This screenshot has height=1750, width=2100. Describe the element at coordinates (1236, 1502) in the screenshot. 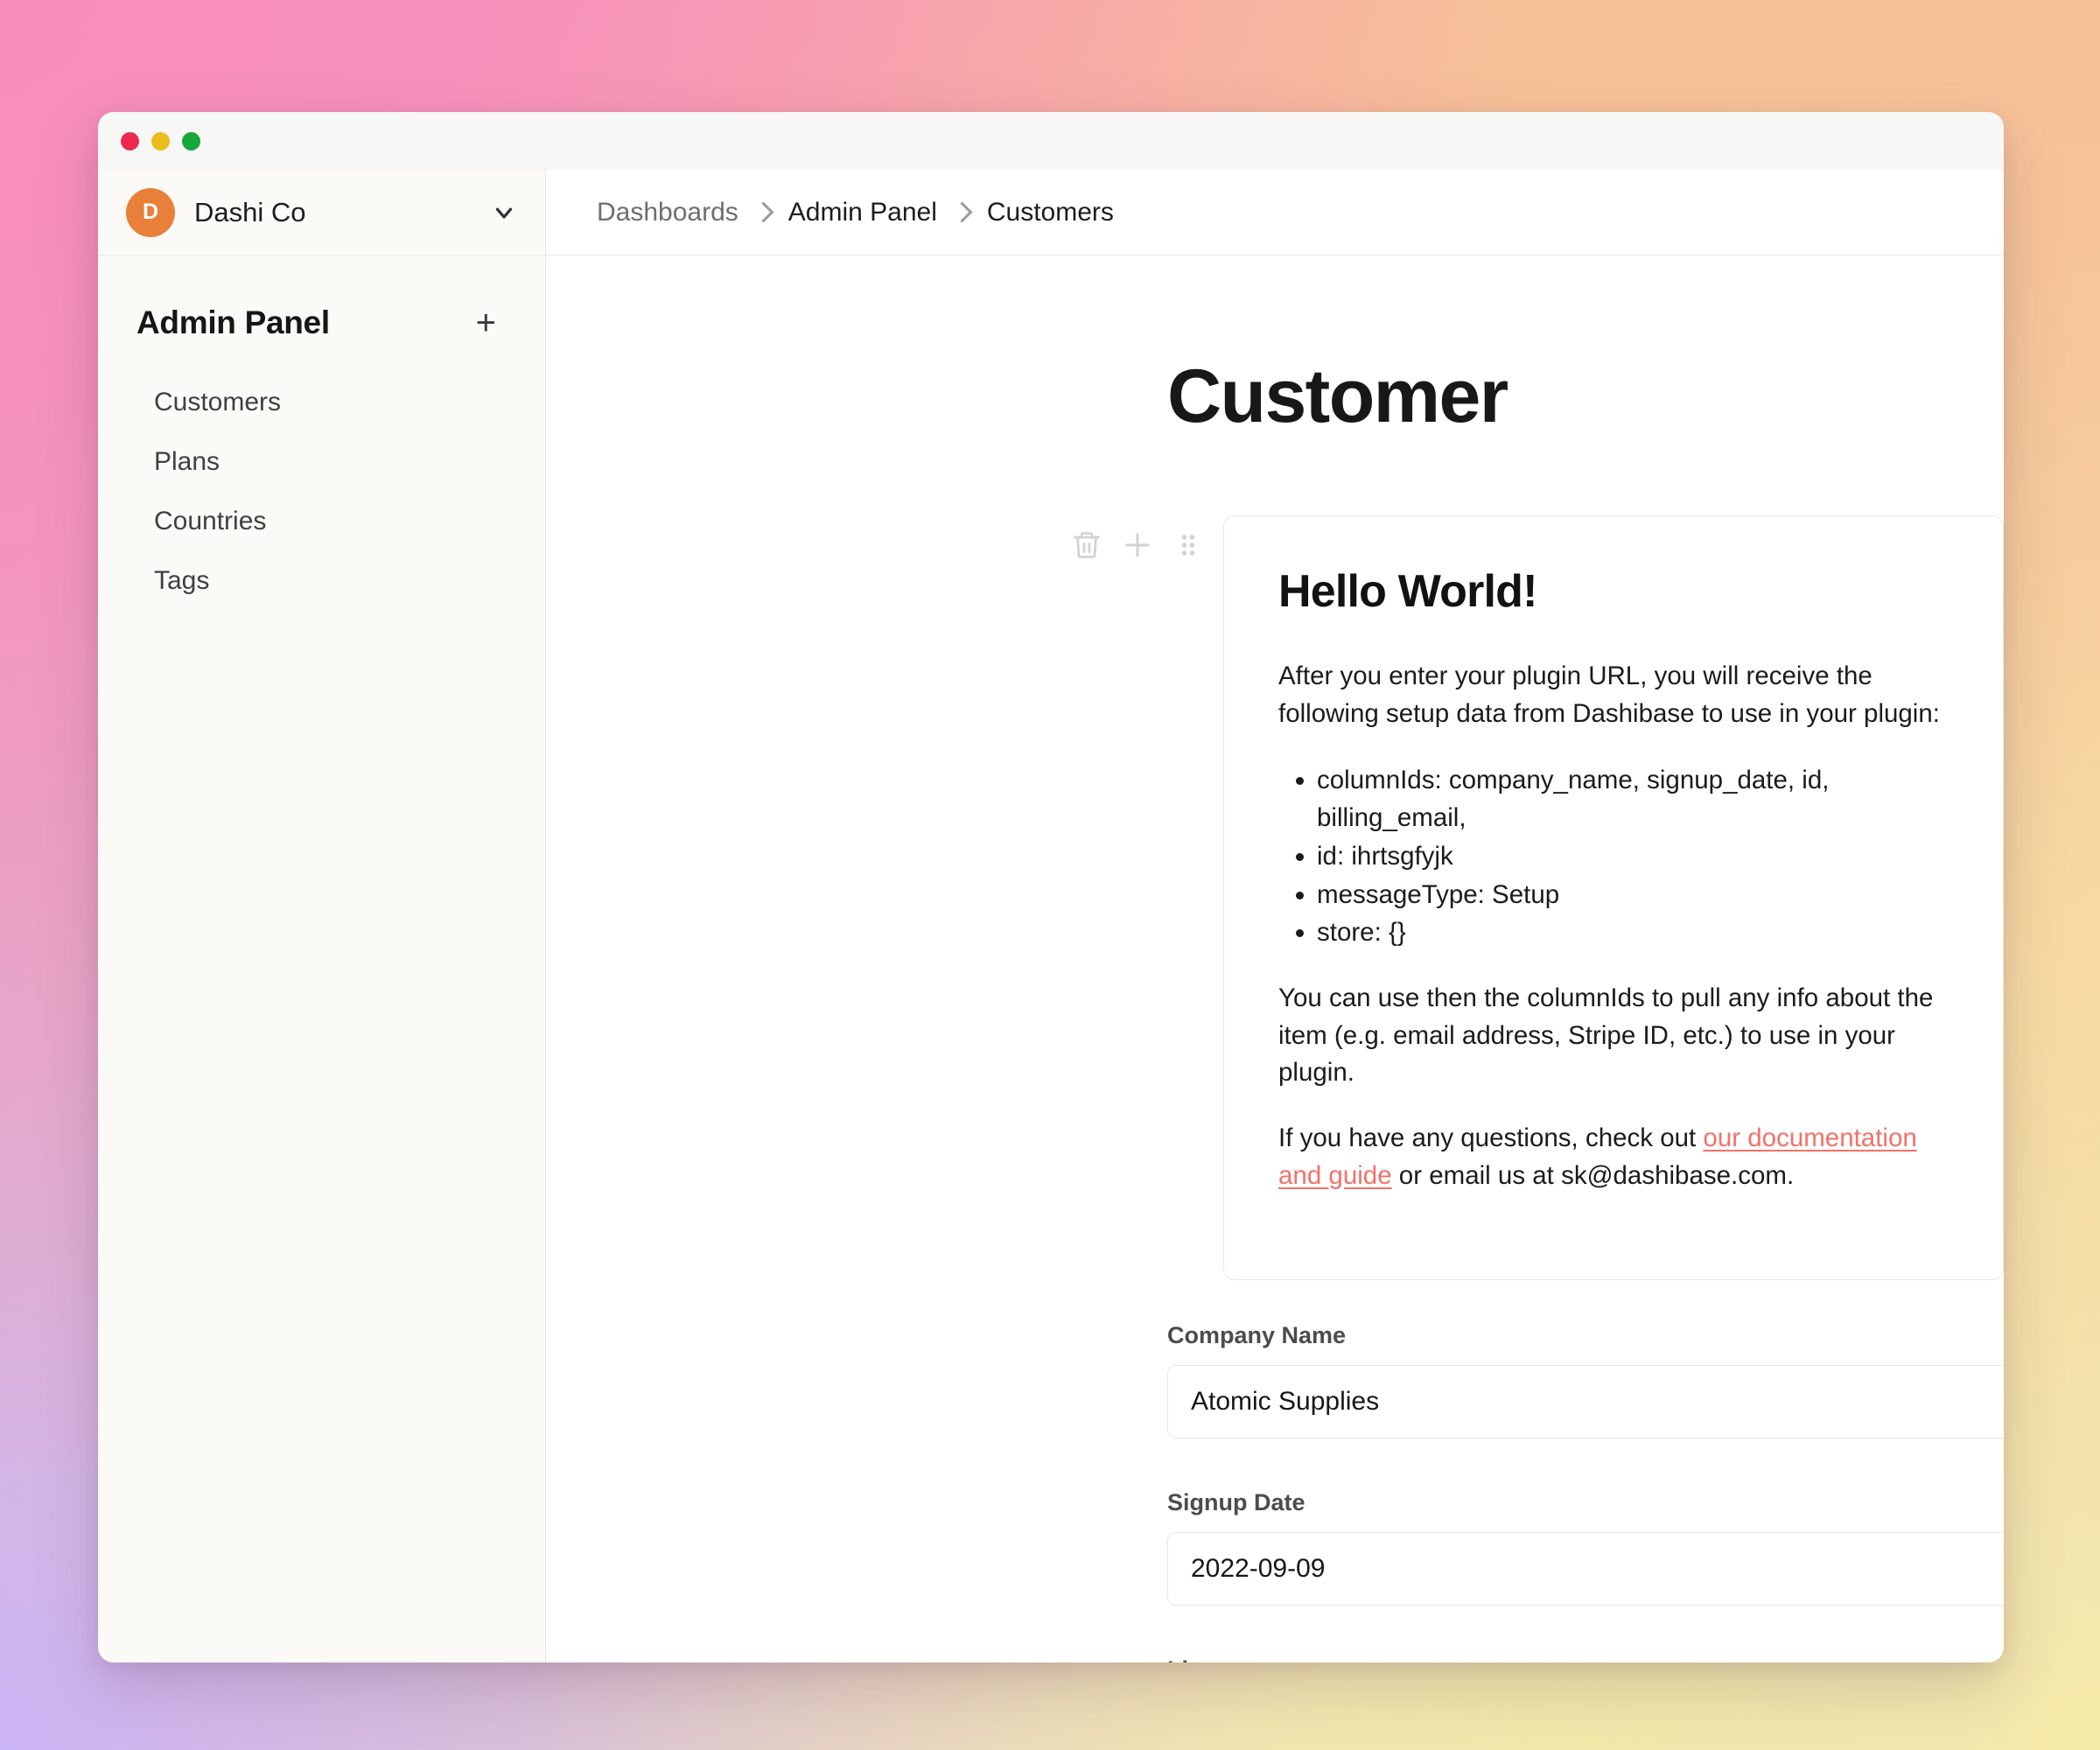

I see `field-label: Signup Date` at that location.